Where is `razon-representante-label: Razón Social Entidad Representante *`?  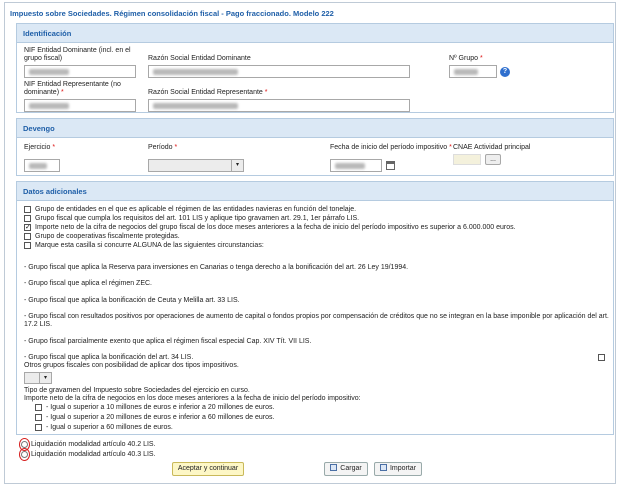 razon-representante-label: Razón Social Entidad Representante * is located at coordinates (208, 92).